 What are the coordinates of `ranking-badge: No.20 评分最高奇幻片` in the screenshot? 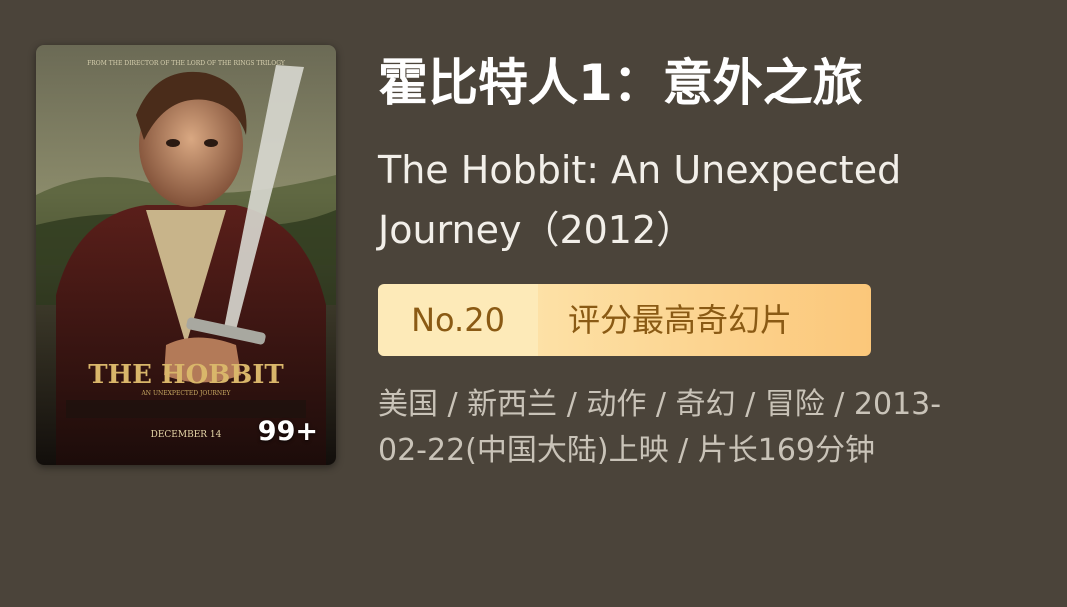 It's located at (624, 320).